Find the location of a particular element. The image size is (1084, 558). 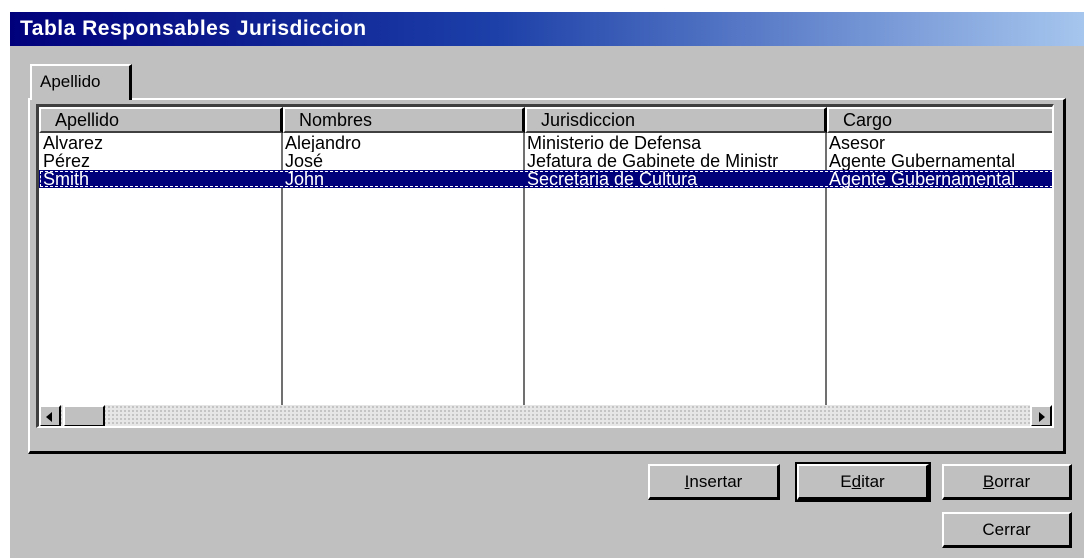

insertar-button: Insertar is located at coordinates (714, 482).